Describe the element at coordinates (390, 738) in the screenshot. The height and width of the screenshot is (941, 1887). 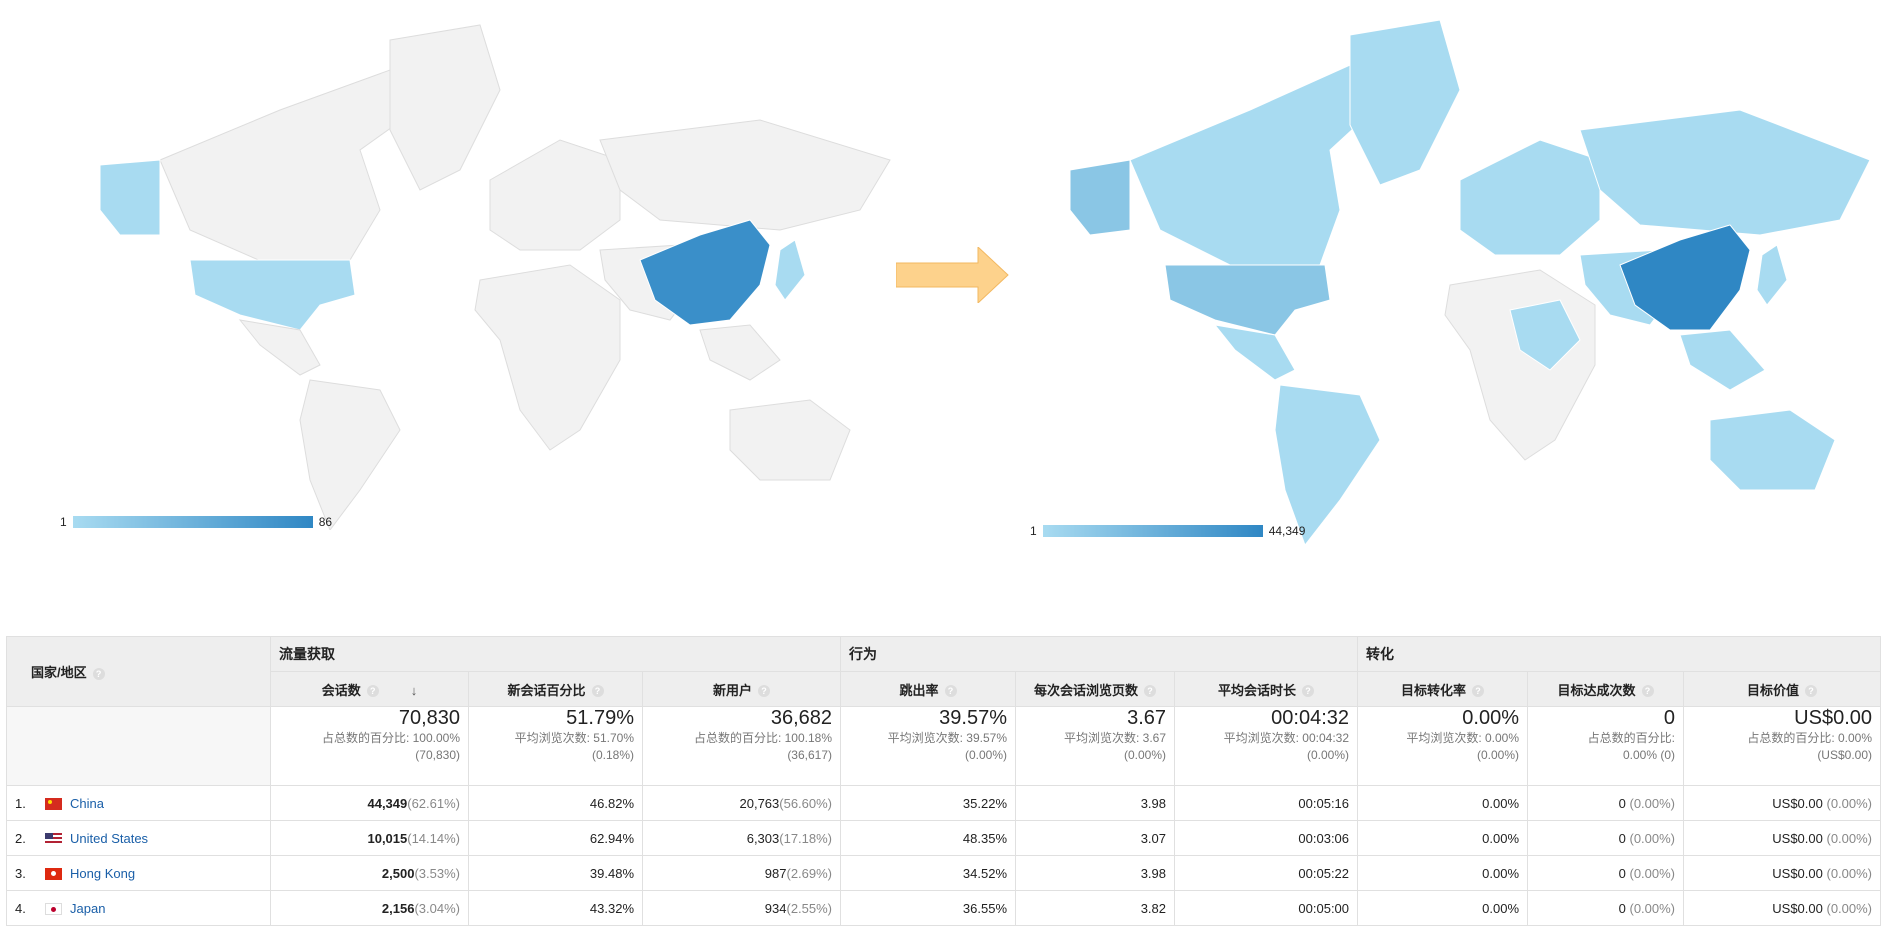
I see `total-note: 占总数的百分比: 100.00%` at that location.